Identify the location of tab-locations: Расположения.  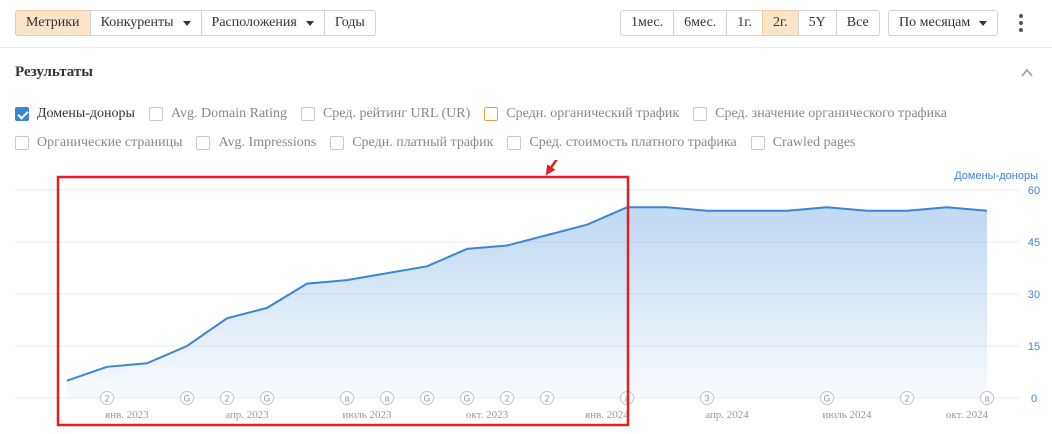
(262, 23).